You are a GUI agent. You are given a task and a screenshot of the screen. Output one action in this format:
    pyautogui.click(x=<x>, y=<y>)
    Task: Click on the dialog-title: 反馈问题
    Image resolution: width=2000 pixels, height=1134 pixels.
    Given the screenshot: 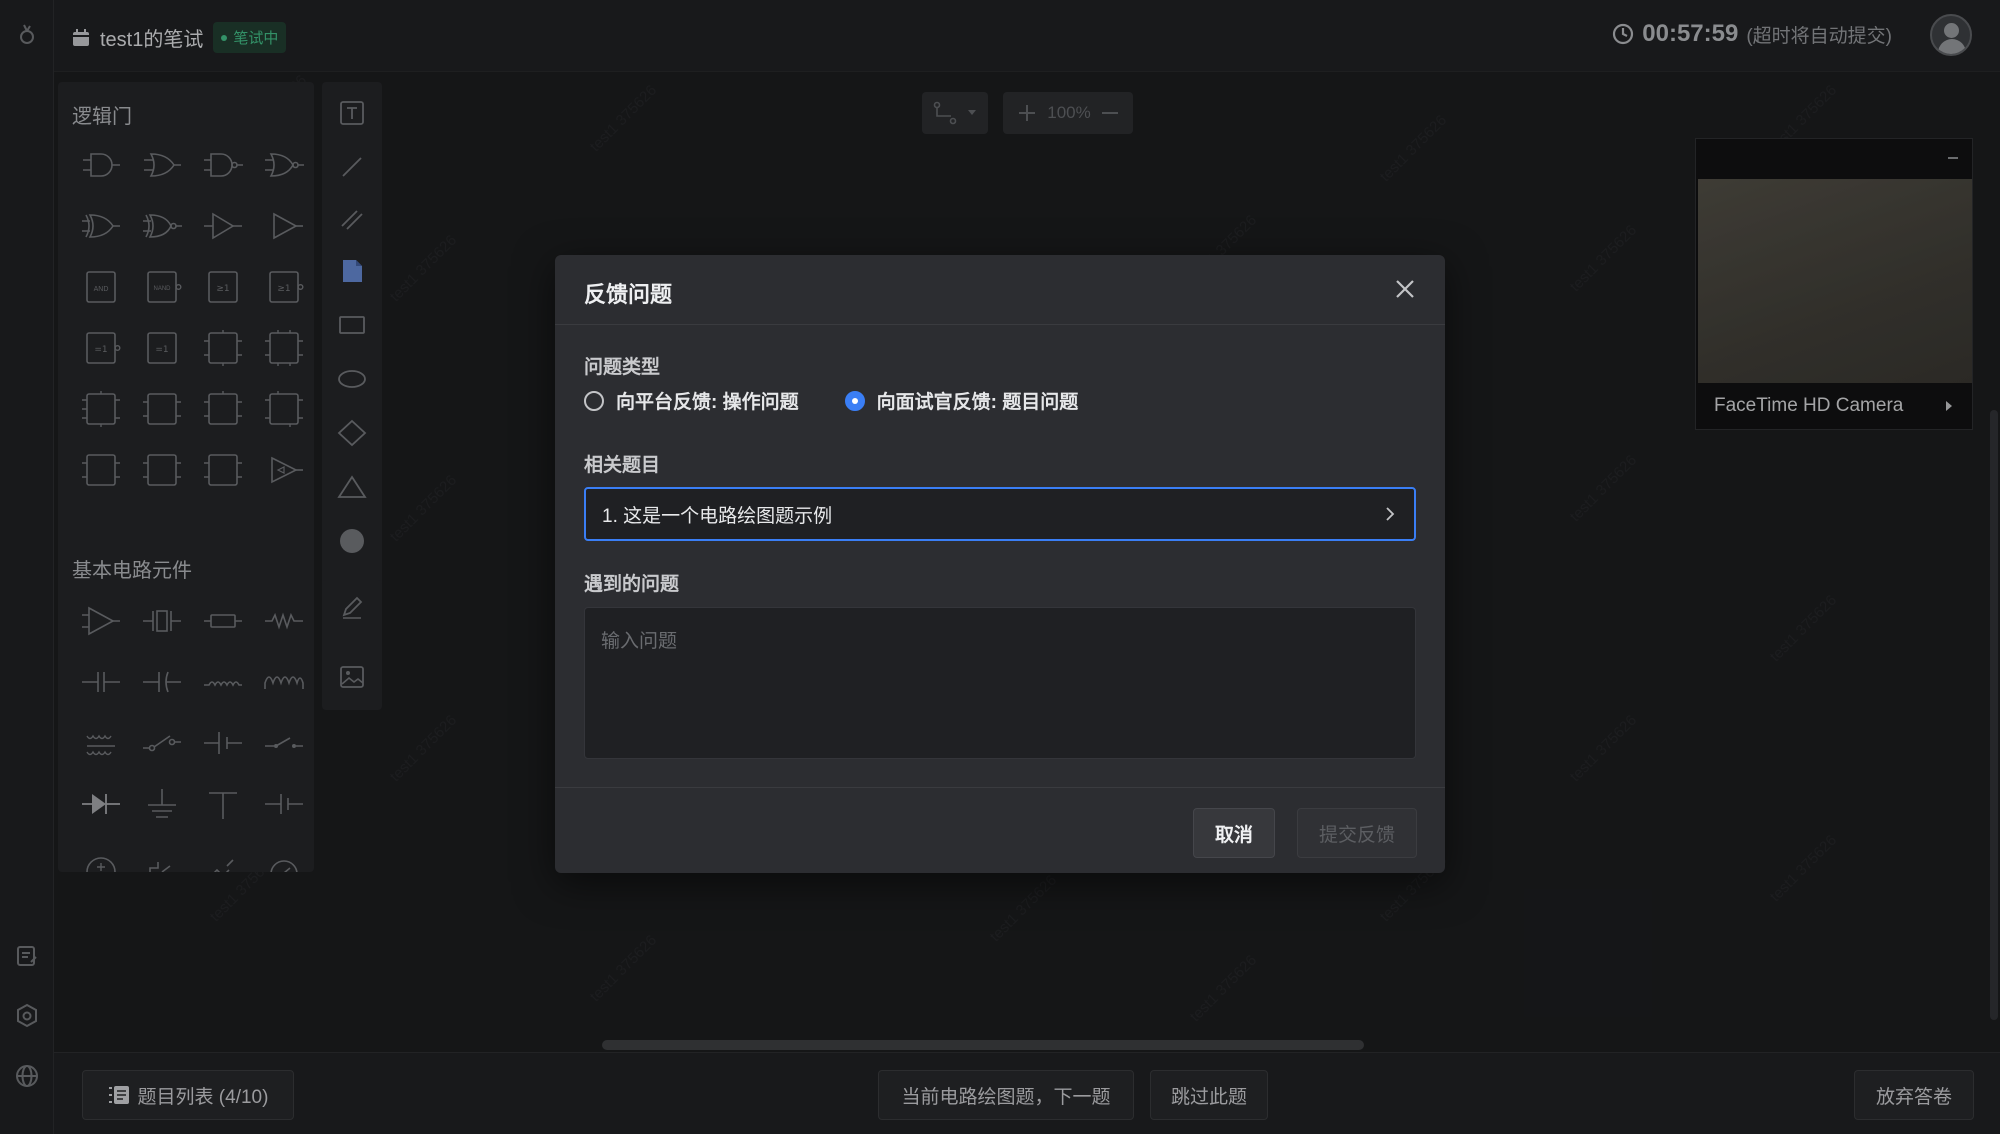 What is the action you would take?
    pyautogui.click(x=628, y=294)
    